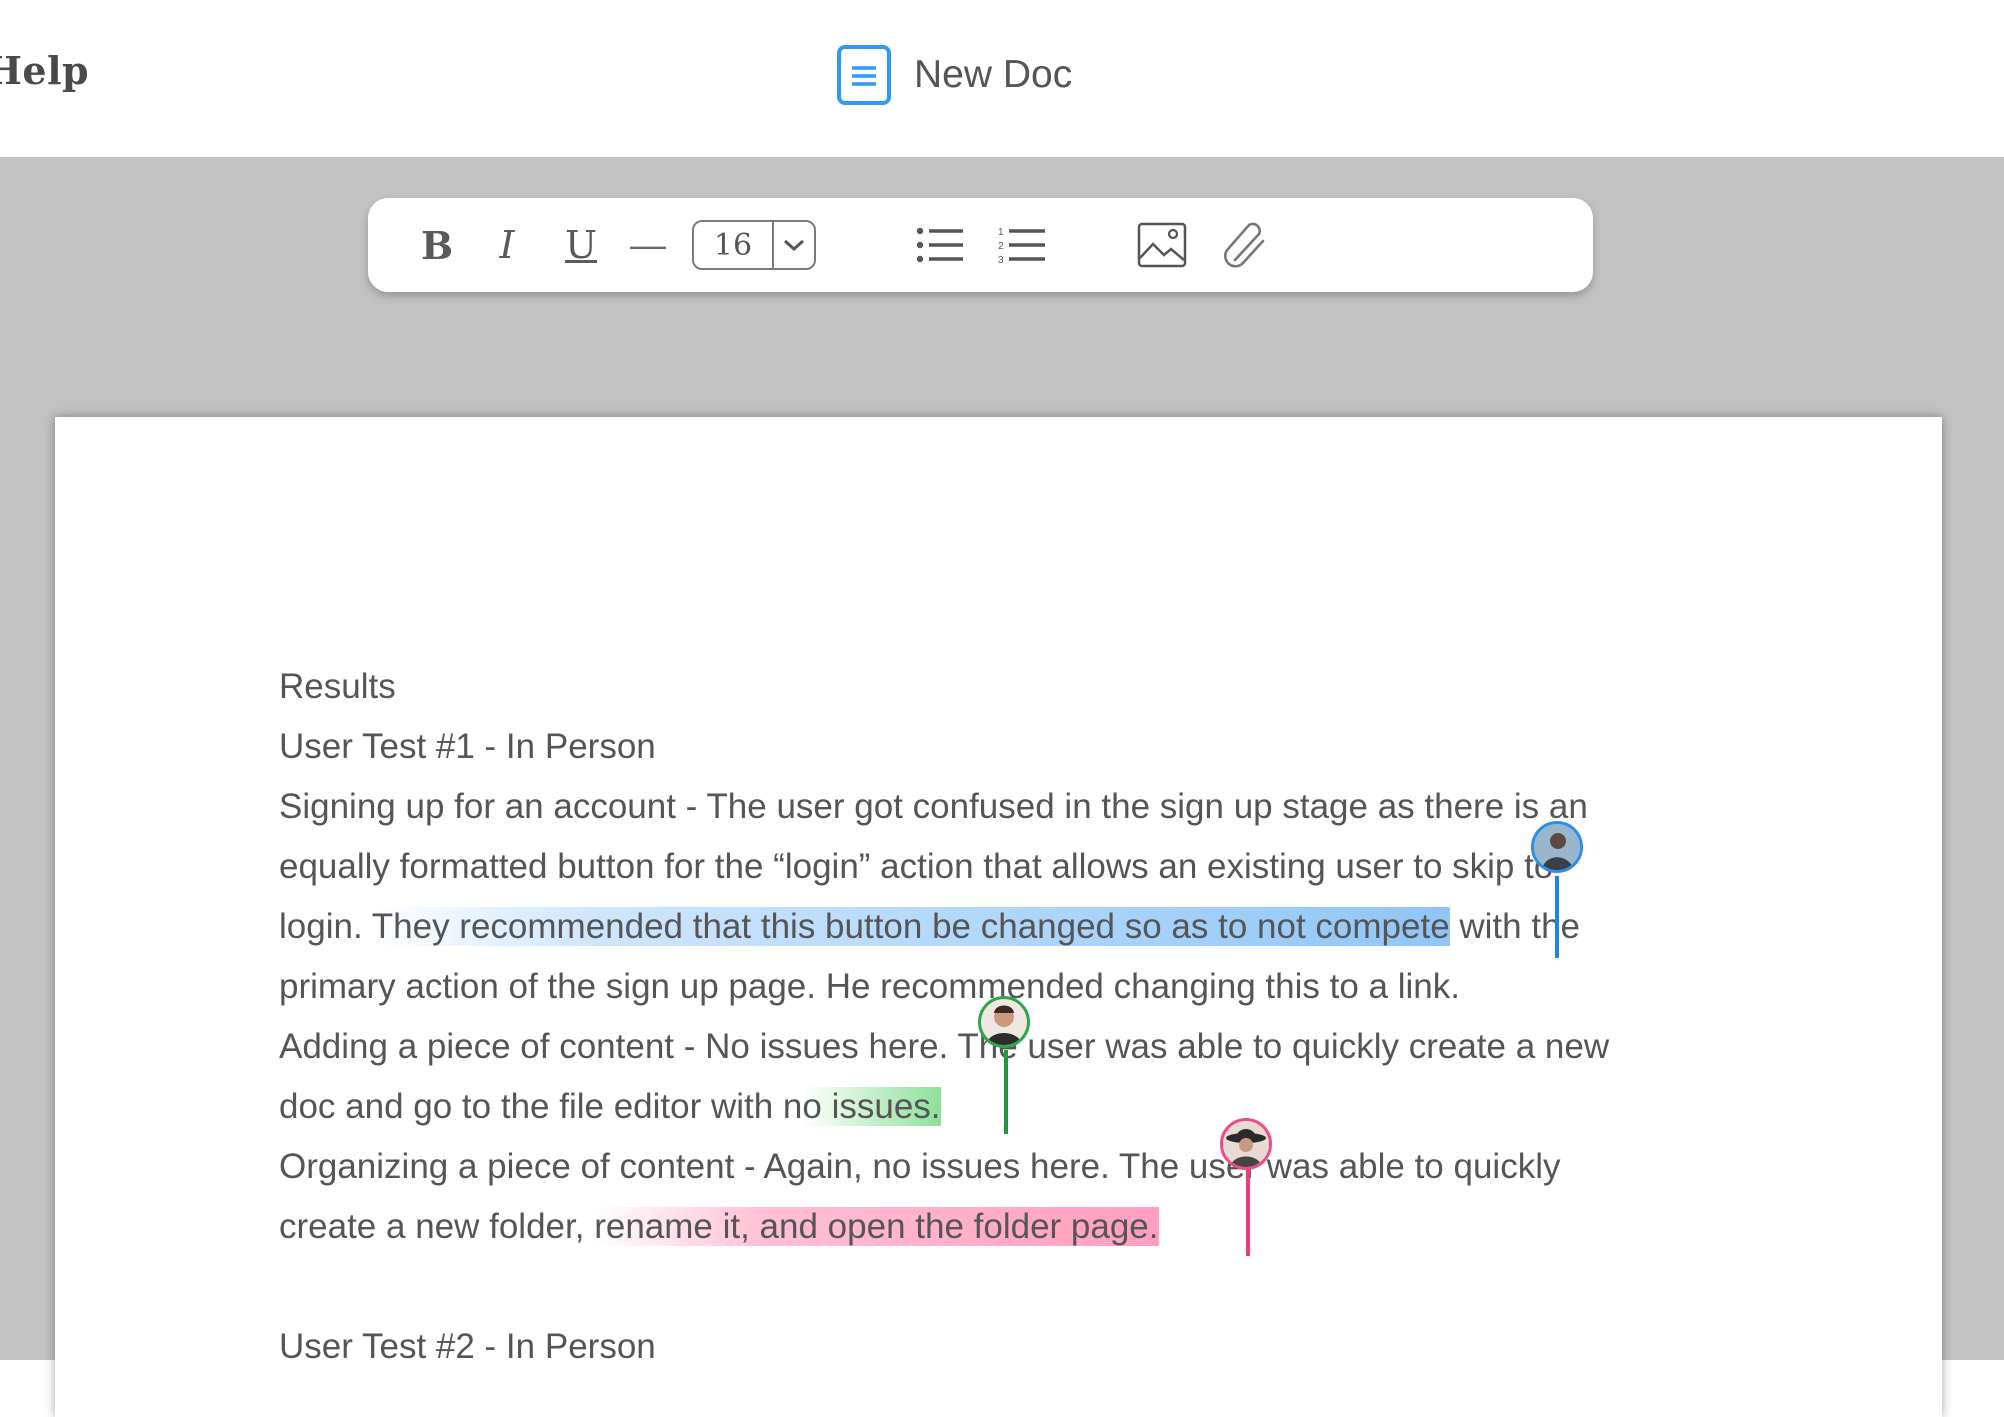  I want to click on document-title-area: New Doc, so click(954, 75).